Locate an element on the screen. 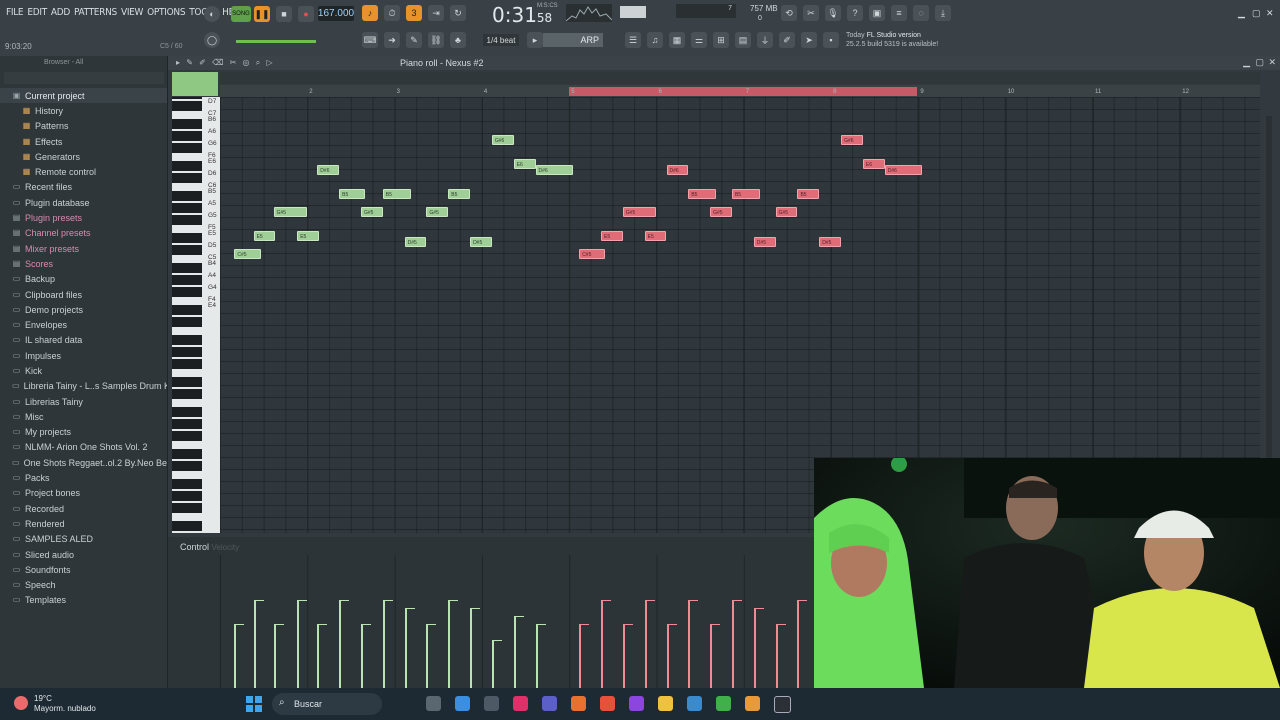  pause-icon: ❚❚ is located at coordinates (262, 14).